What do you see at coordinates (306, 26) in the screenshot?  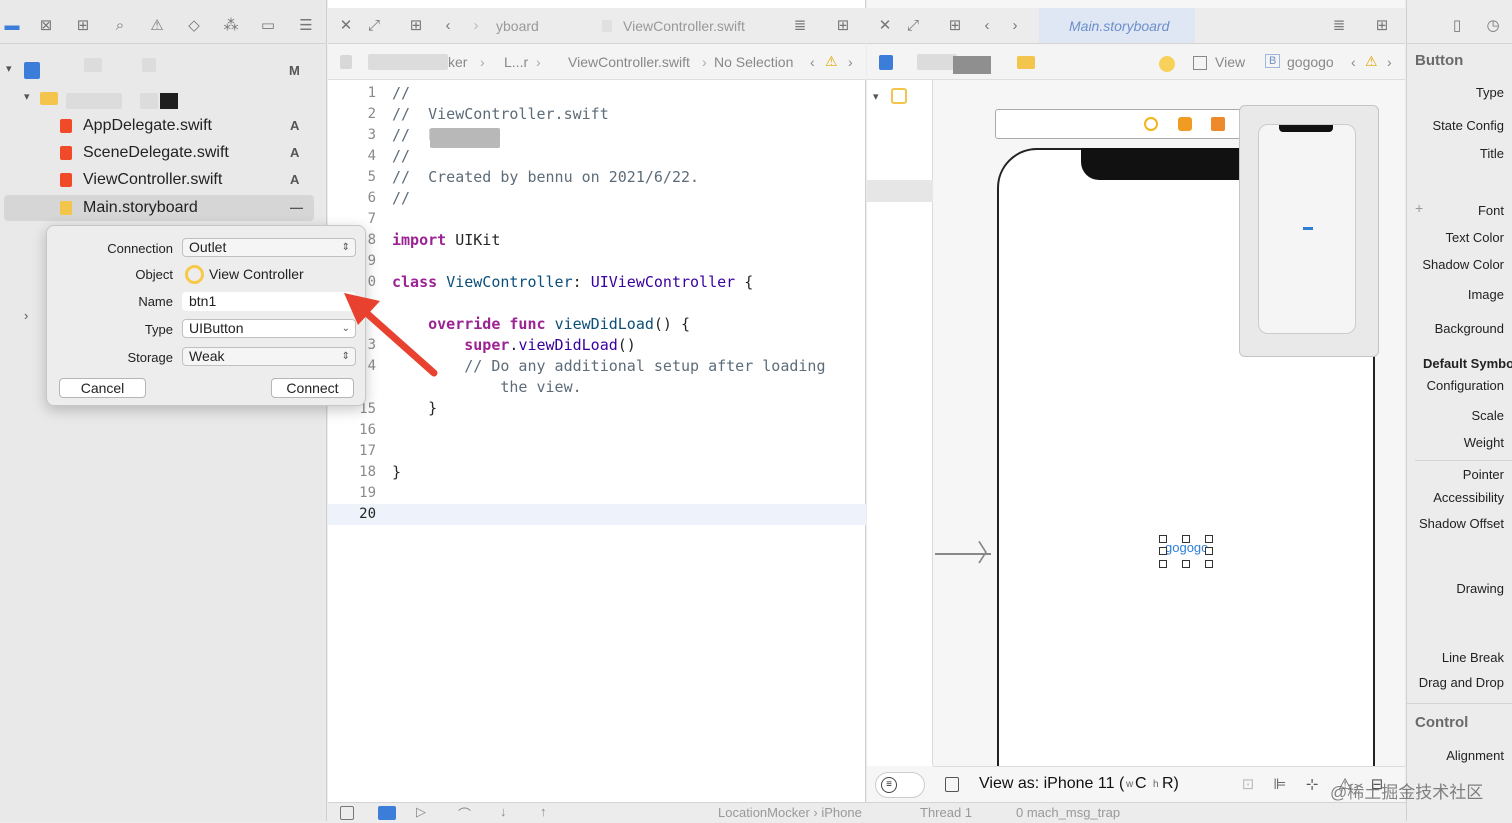 I see `report-icon: ☰` at bounding box center [306, 26].